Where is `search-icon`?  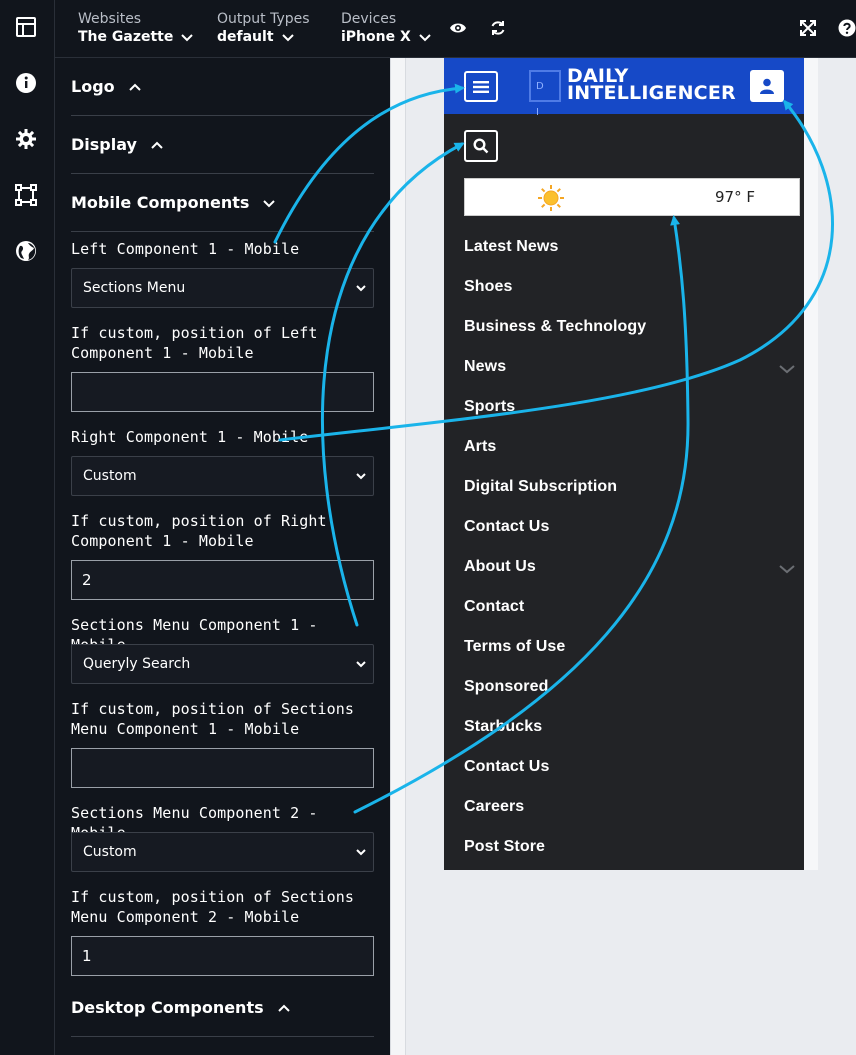 search-icon is located at coordinates (481, 146).